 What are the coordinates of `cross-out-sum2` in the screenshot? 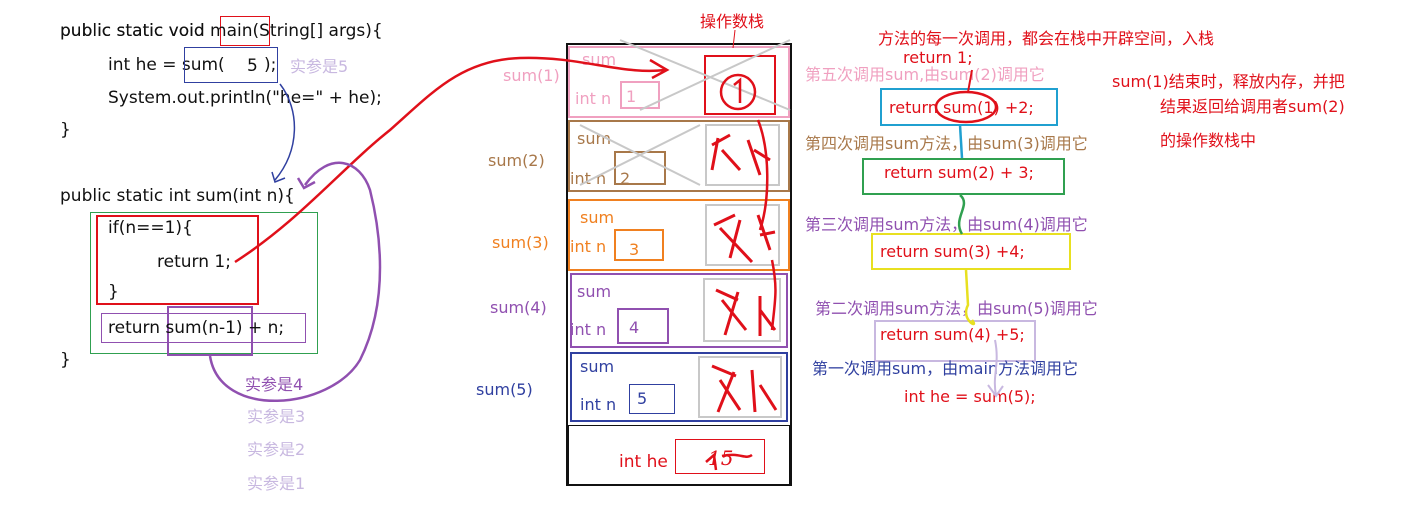 It's located at (640, 155).